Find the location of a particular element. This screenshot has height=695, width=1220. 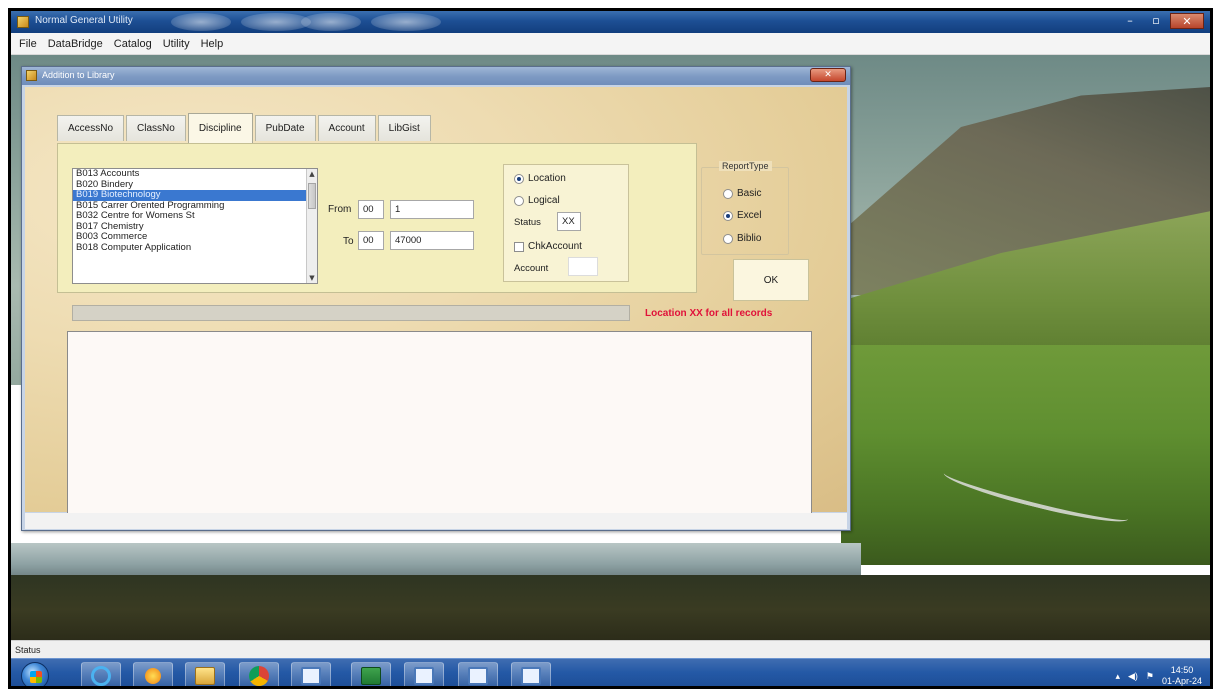

list-item: B003 Commerce is located at coordinates (195, 237).